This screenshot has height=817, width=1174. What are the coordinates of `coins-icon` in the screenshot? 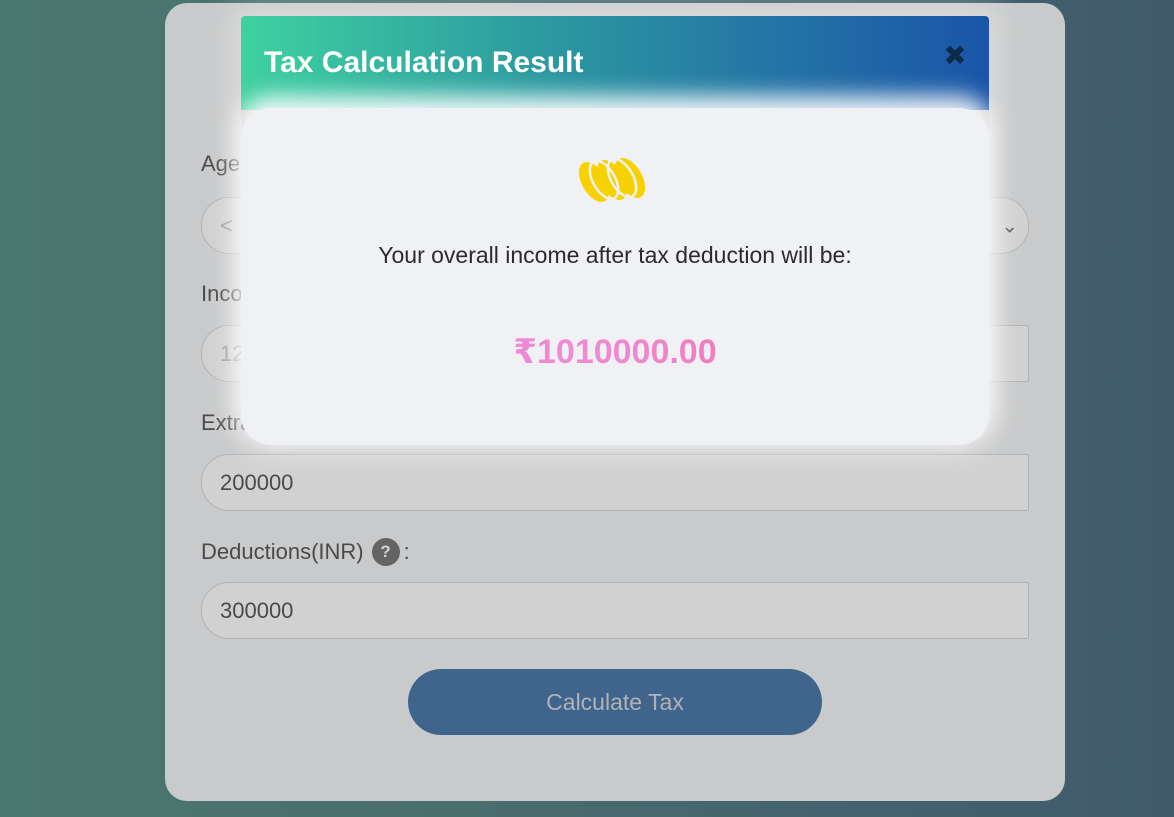 It's located at (612, 179).